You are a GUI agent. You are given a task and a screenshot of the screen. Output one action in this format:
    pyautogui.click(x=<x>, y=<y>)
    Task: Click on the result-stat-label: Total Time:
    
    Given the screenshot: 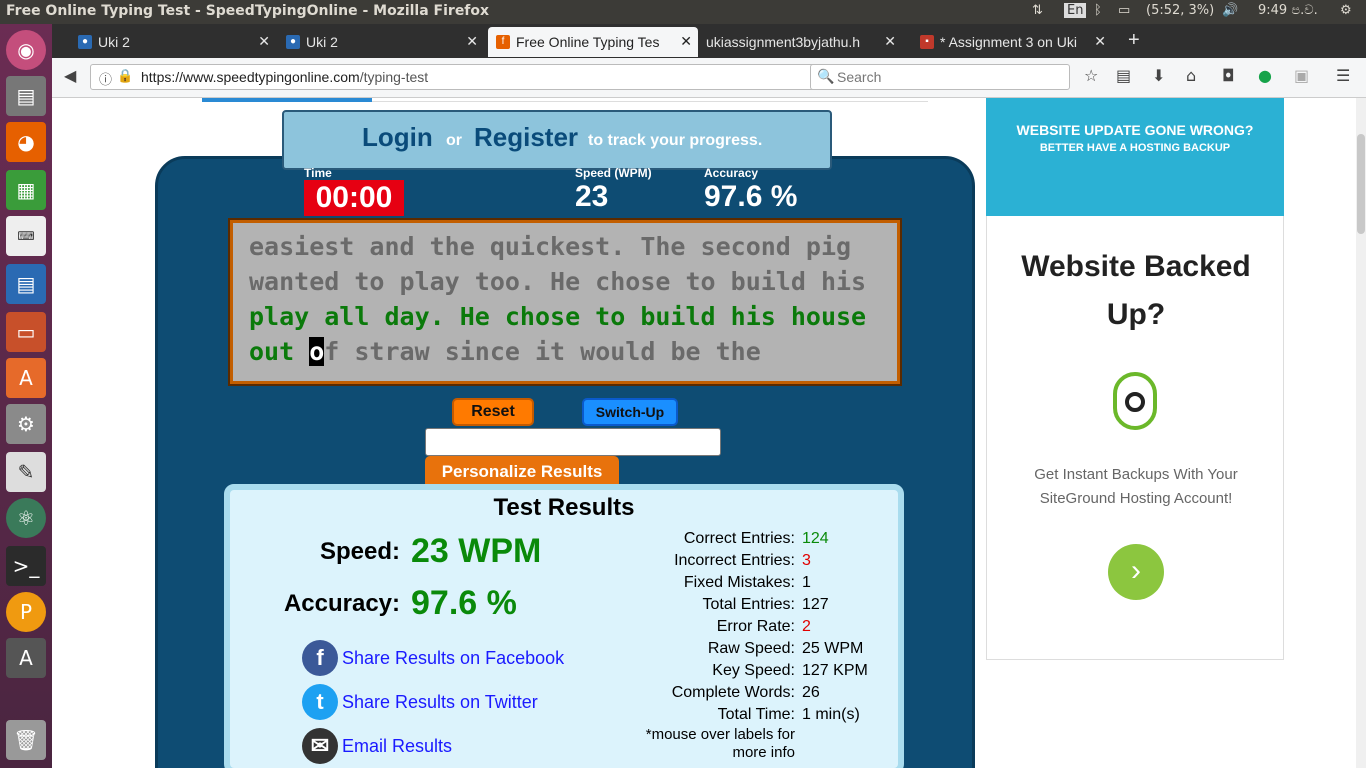 What is the action you would take?
    pyautogui.click(x=692, y=715)
    